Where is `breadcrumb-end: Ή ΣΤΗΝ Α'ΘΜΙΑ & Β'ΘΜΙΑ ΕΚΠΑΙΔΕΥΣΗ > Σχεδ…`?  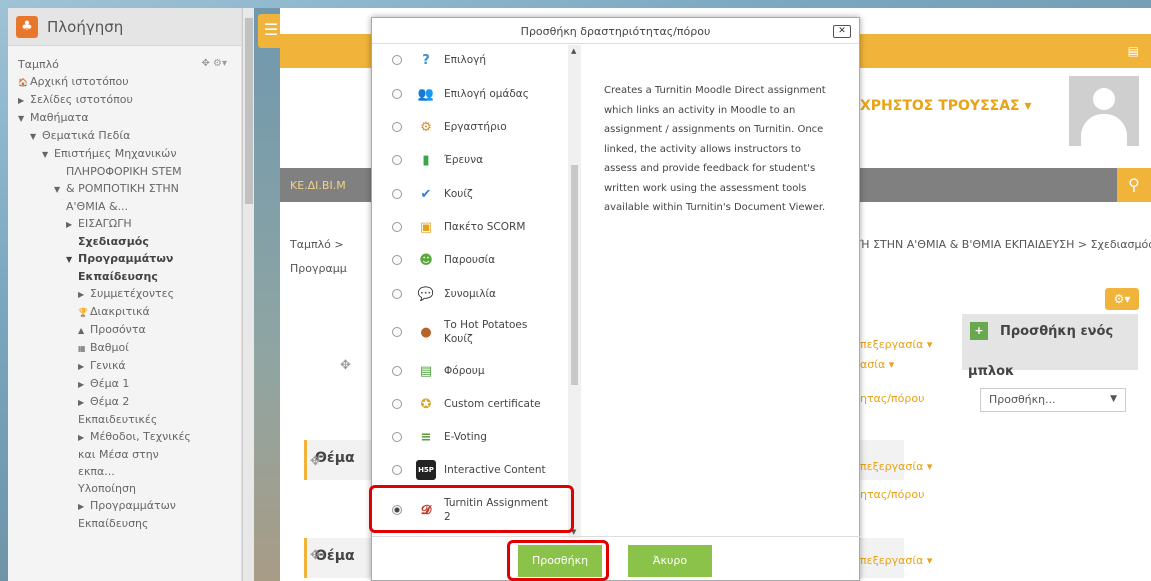
breadcrumb-end: Ή ΣΤΗΝ Α'ΘΜΙΑ & Β'ΘΜΙΑ ΕΚΠΑΙΔΕΥΣΗ > Σχεδ… is located at coordinates (1005, 244).